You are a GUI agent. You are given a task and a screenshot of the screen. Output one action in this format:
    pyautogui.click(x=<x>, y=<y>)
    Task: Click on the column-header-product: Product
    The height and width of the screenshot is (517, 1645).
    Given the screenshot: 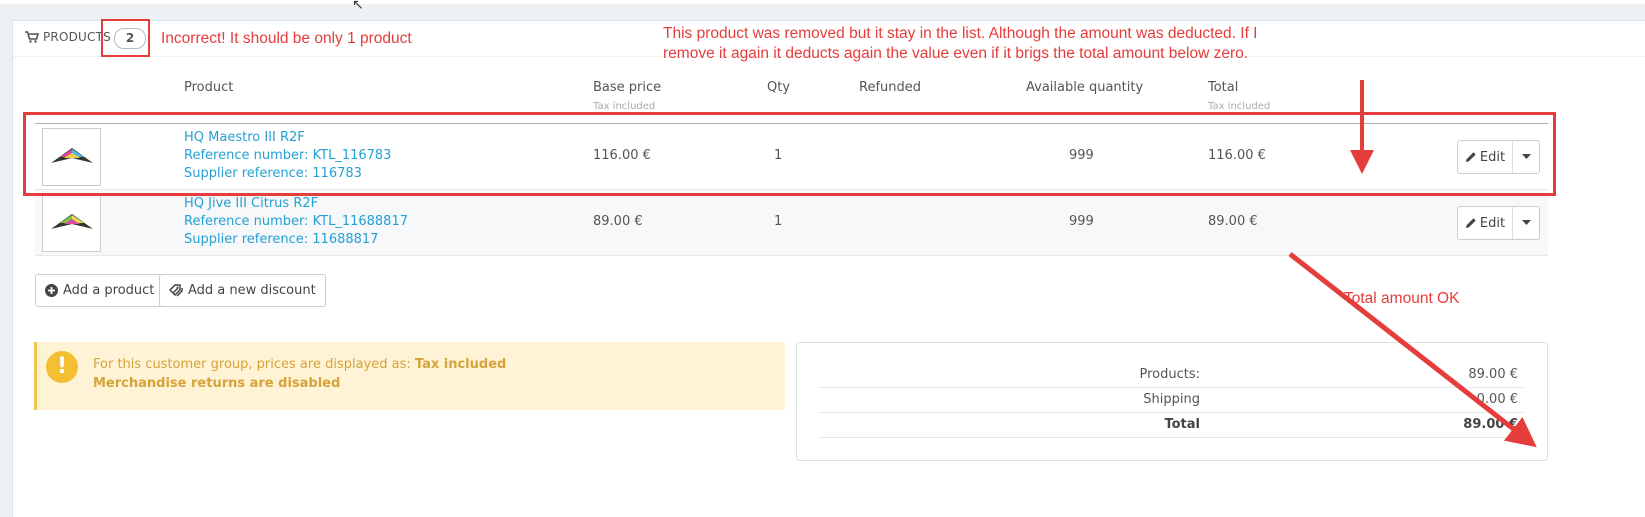 What is the action you would take?
    pyautogui.click(x=209, y=87)
    